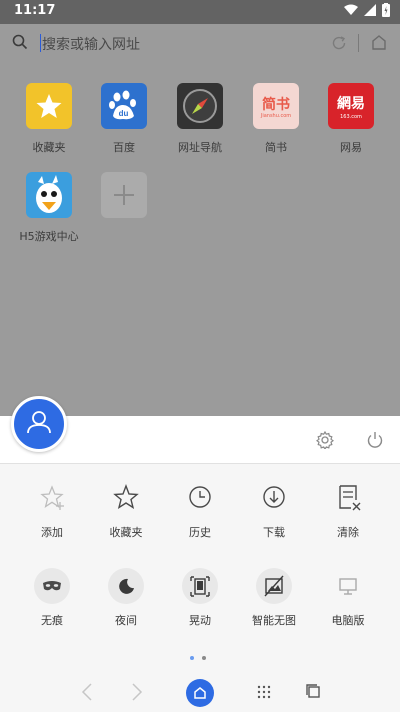  I want to click on forward-arrow-icon, so click(137, 692).